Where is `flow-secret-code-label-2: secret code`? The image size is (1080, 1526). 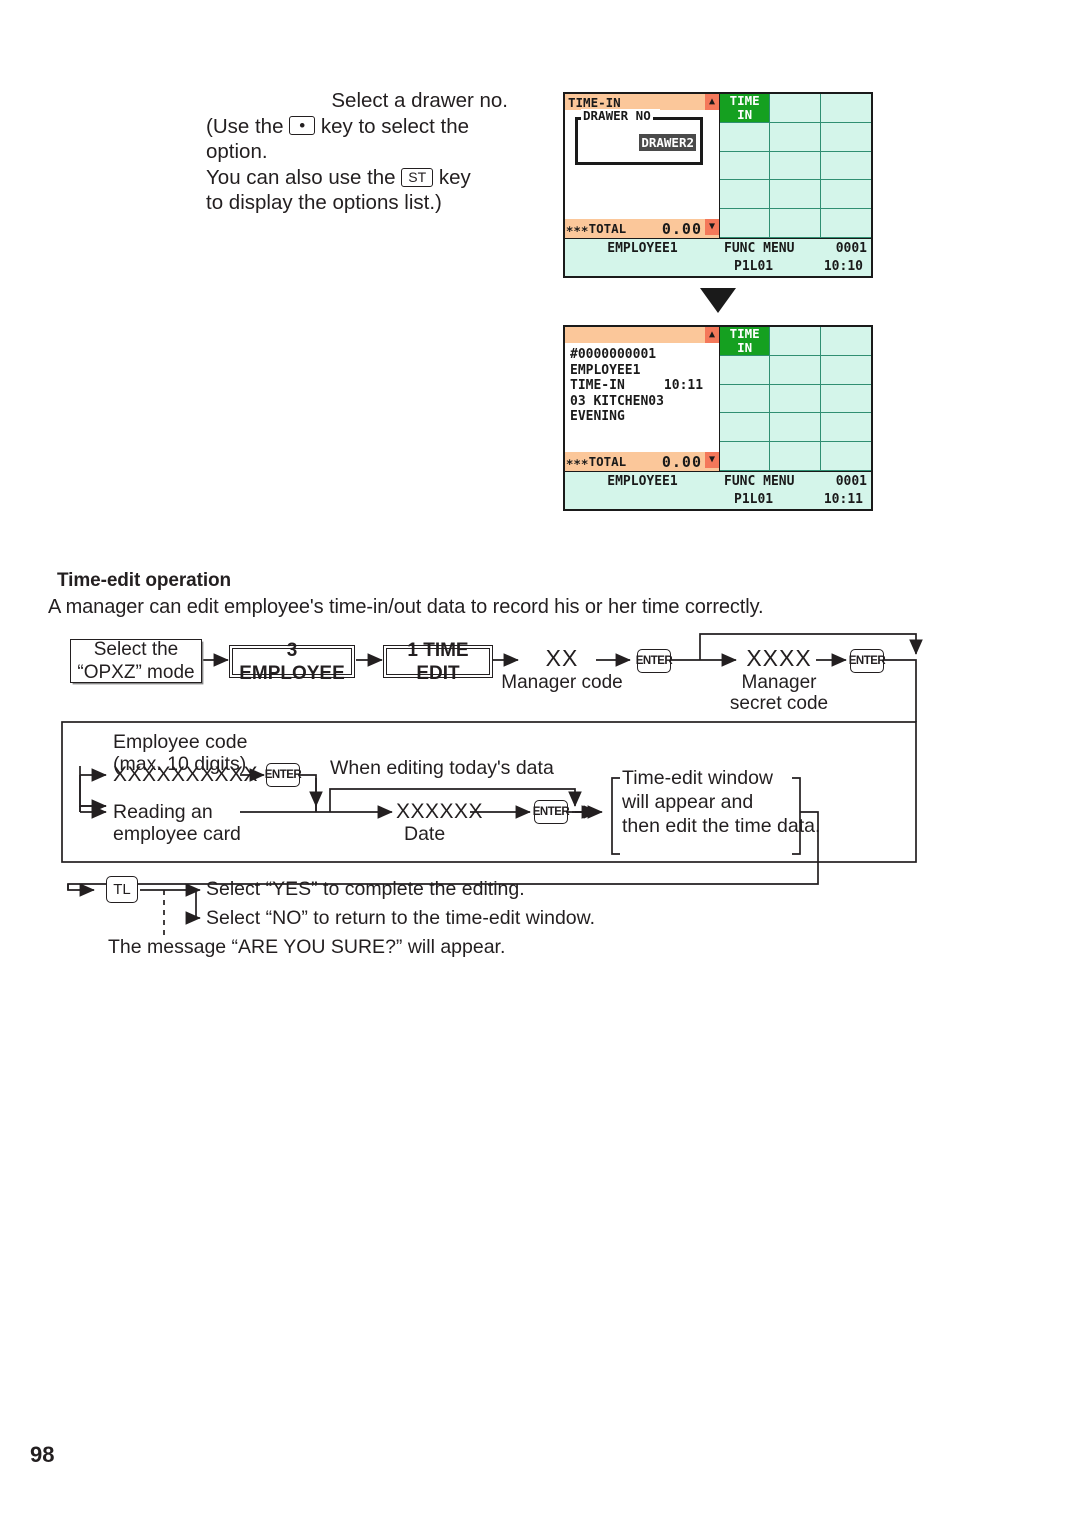 flow-secret-code-label-2: secret code is located at coordinates (779, 703).